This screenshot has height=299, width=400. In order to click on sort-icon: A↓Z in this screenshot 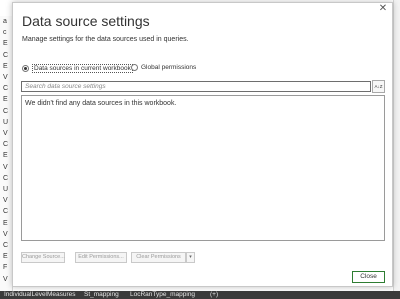, I will do `click(378, 86)`.